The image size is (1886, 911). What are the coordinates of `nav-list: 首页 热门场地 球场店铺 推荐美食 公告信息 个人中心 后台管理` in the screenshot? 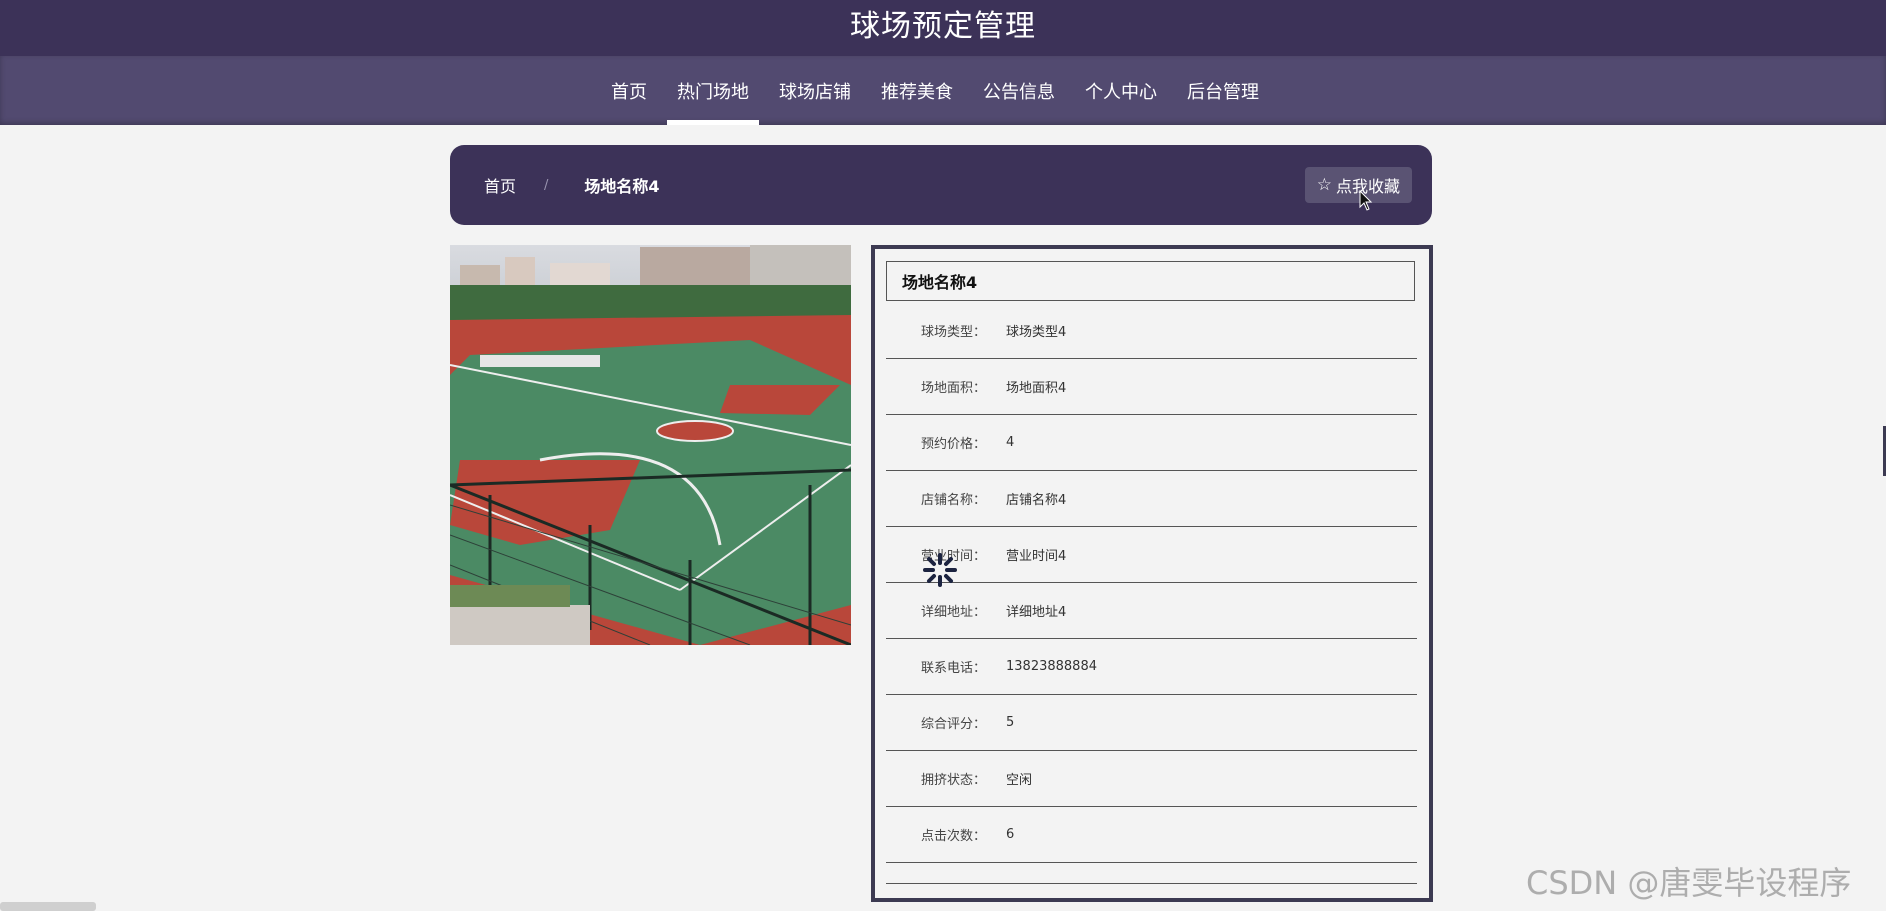 It's located at (940, 90).